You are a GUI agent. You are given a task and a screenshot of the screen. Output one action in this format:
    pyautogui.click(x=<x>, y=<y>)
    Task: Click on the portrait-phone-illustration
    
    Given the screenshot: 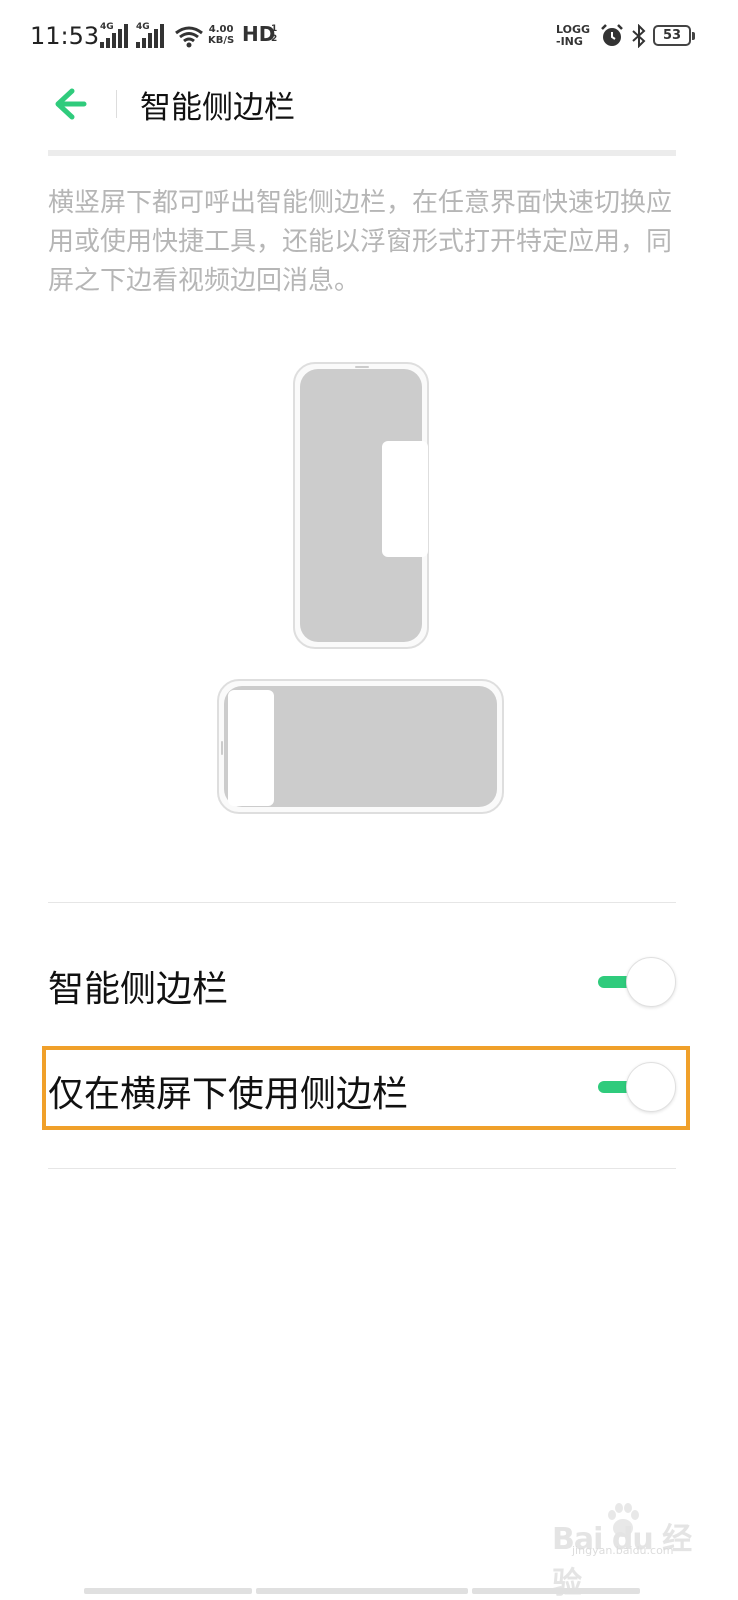 What is the action you would take?
    pyautogui.click(x=361, y=505)
    